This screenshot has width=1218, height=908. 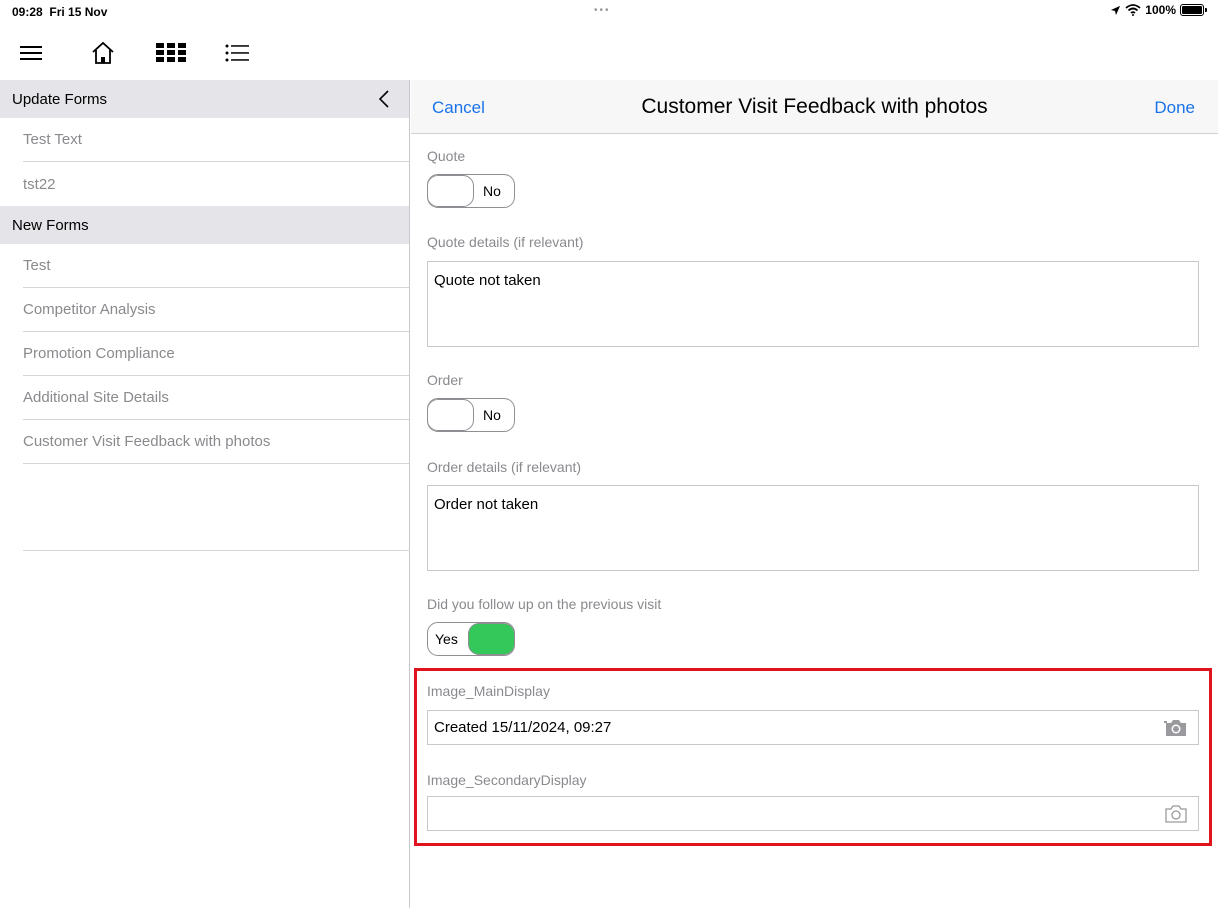 I want to click on status-indicators: 100%, so click(x=1158, y=10).